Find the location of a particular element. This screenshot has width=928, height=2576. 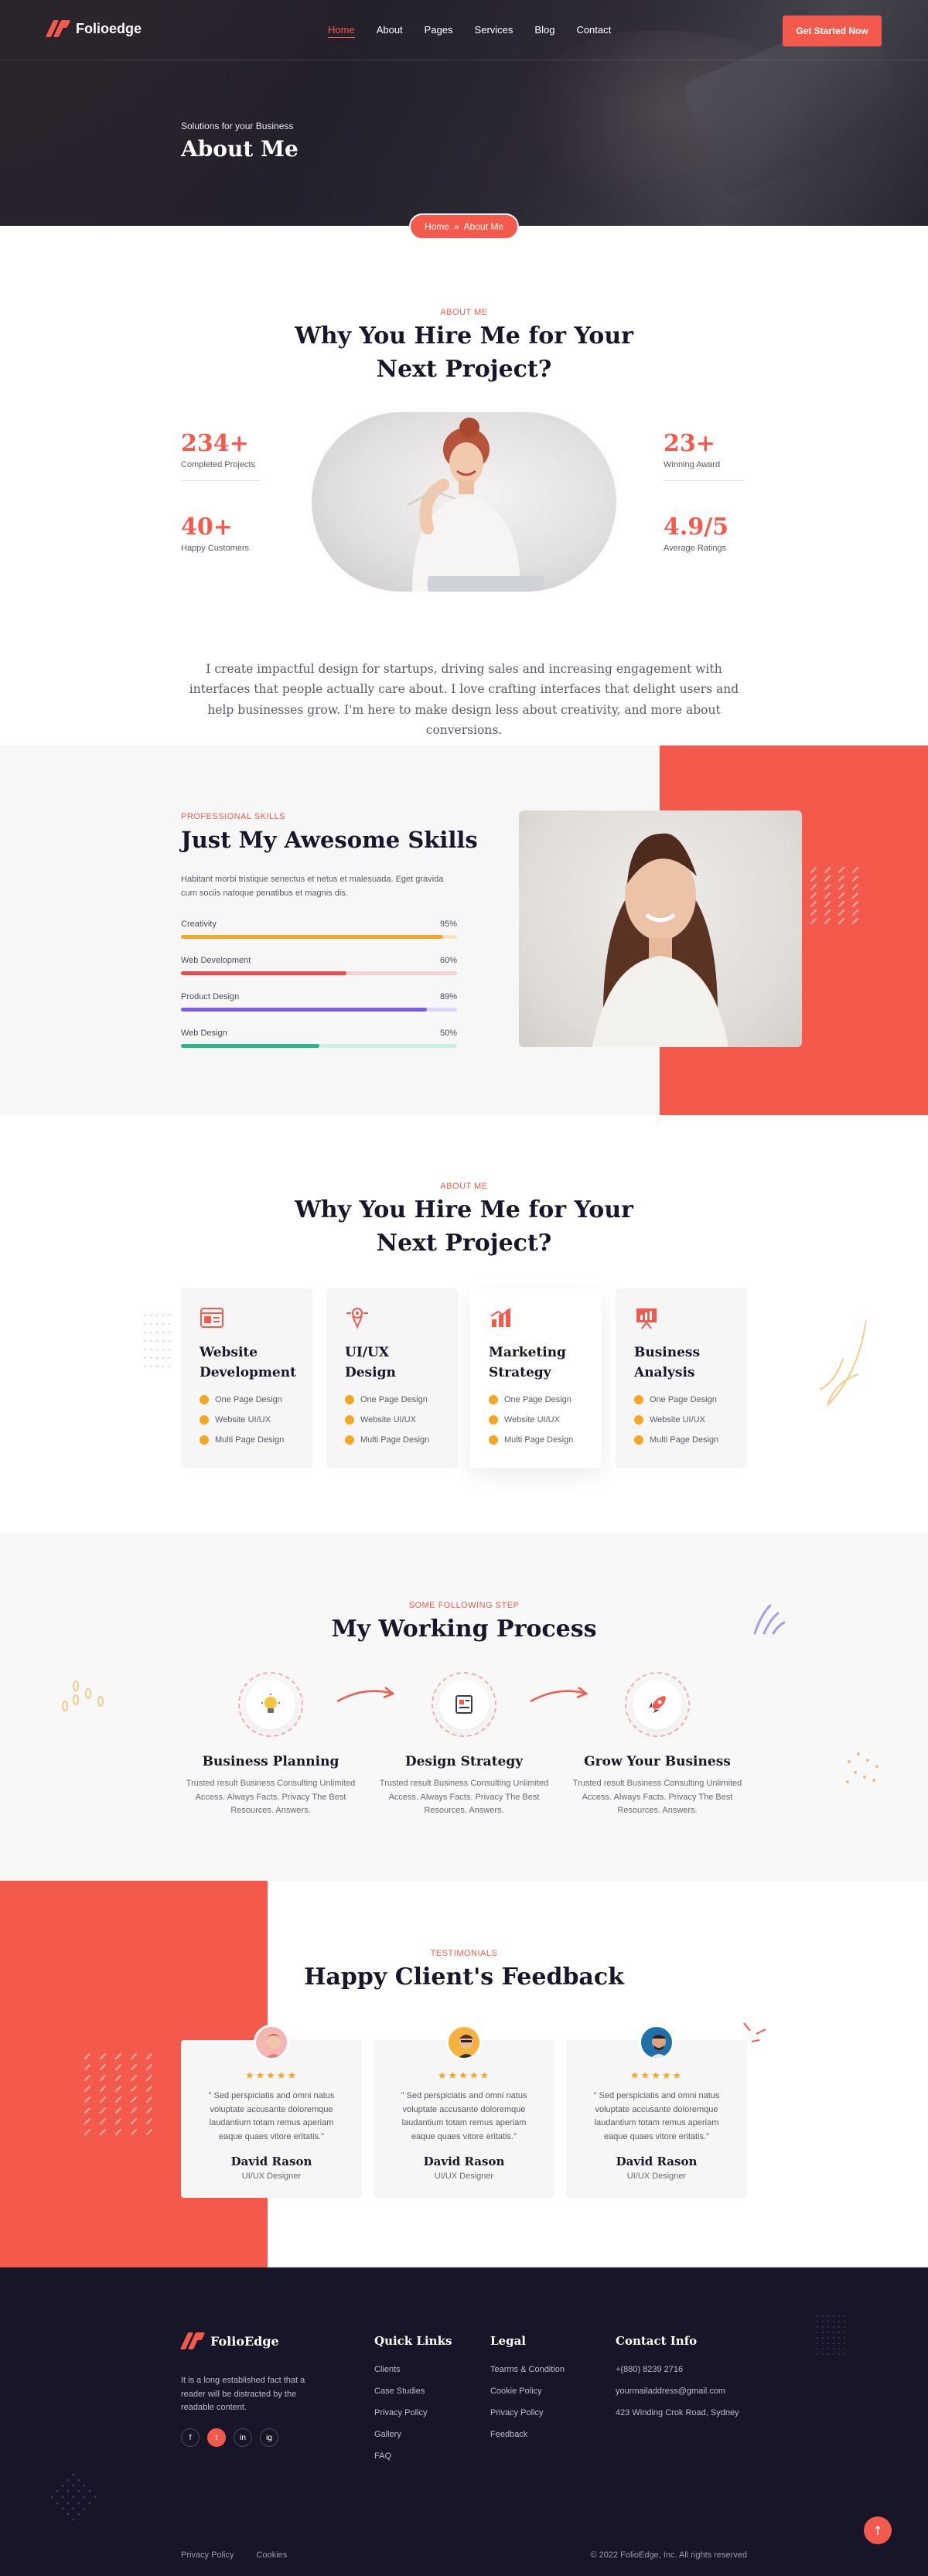

testimonial-role: UI/UX Designer is located at coordinates (271, 2177).